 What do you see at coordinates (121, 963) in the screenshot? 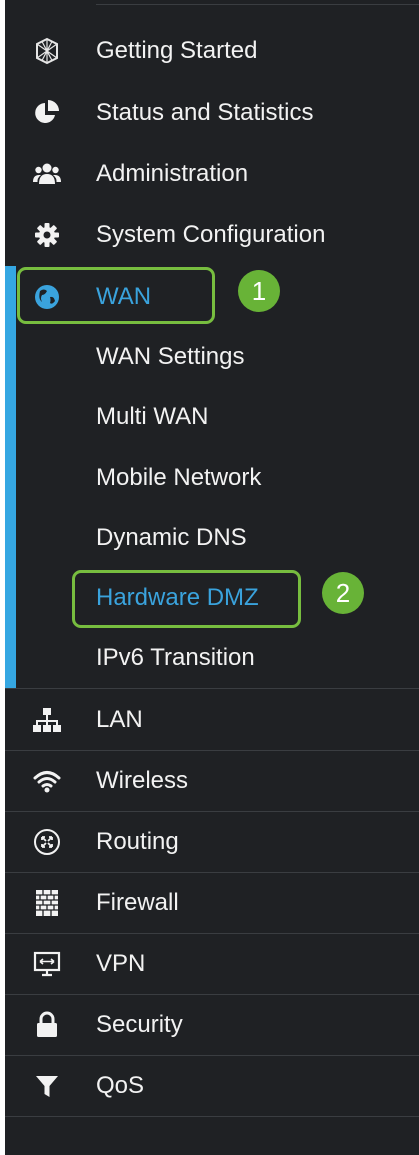
I see `nav-label-vpn: VPN` at bounding box center [121, 963].